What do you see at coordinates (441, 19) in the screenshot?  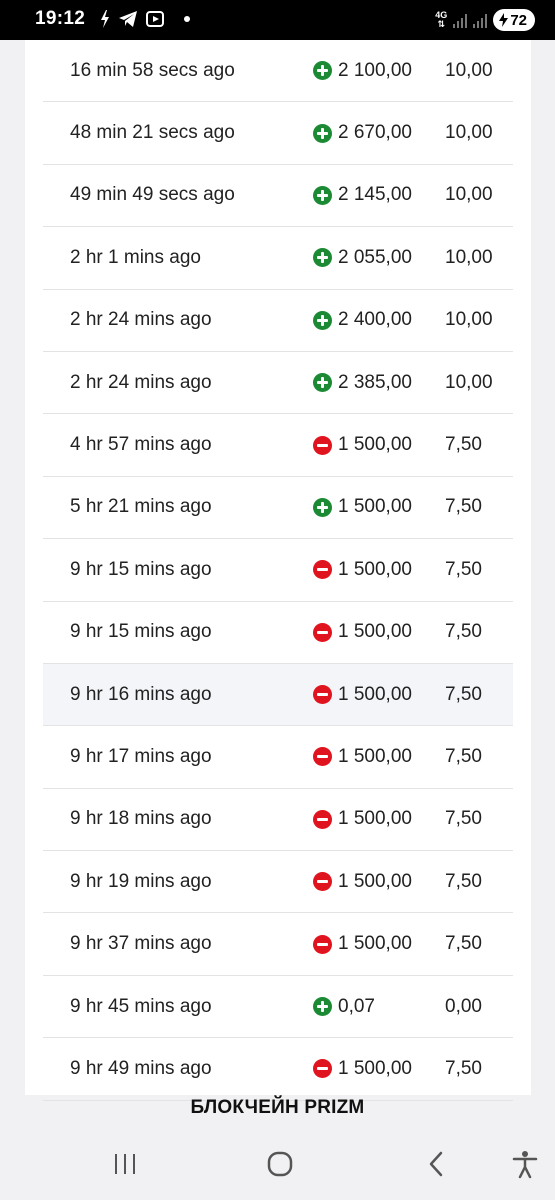 I see `network-type: 4G ⇅` at bounding box center [441, 19].